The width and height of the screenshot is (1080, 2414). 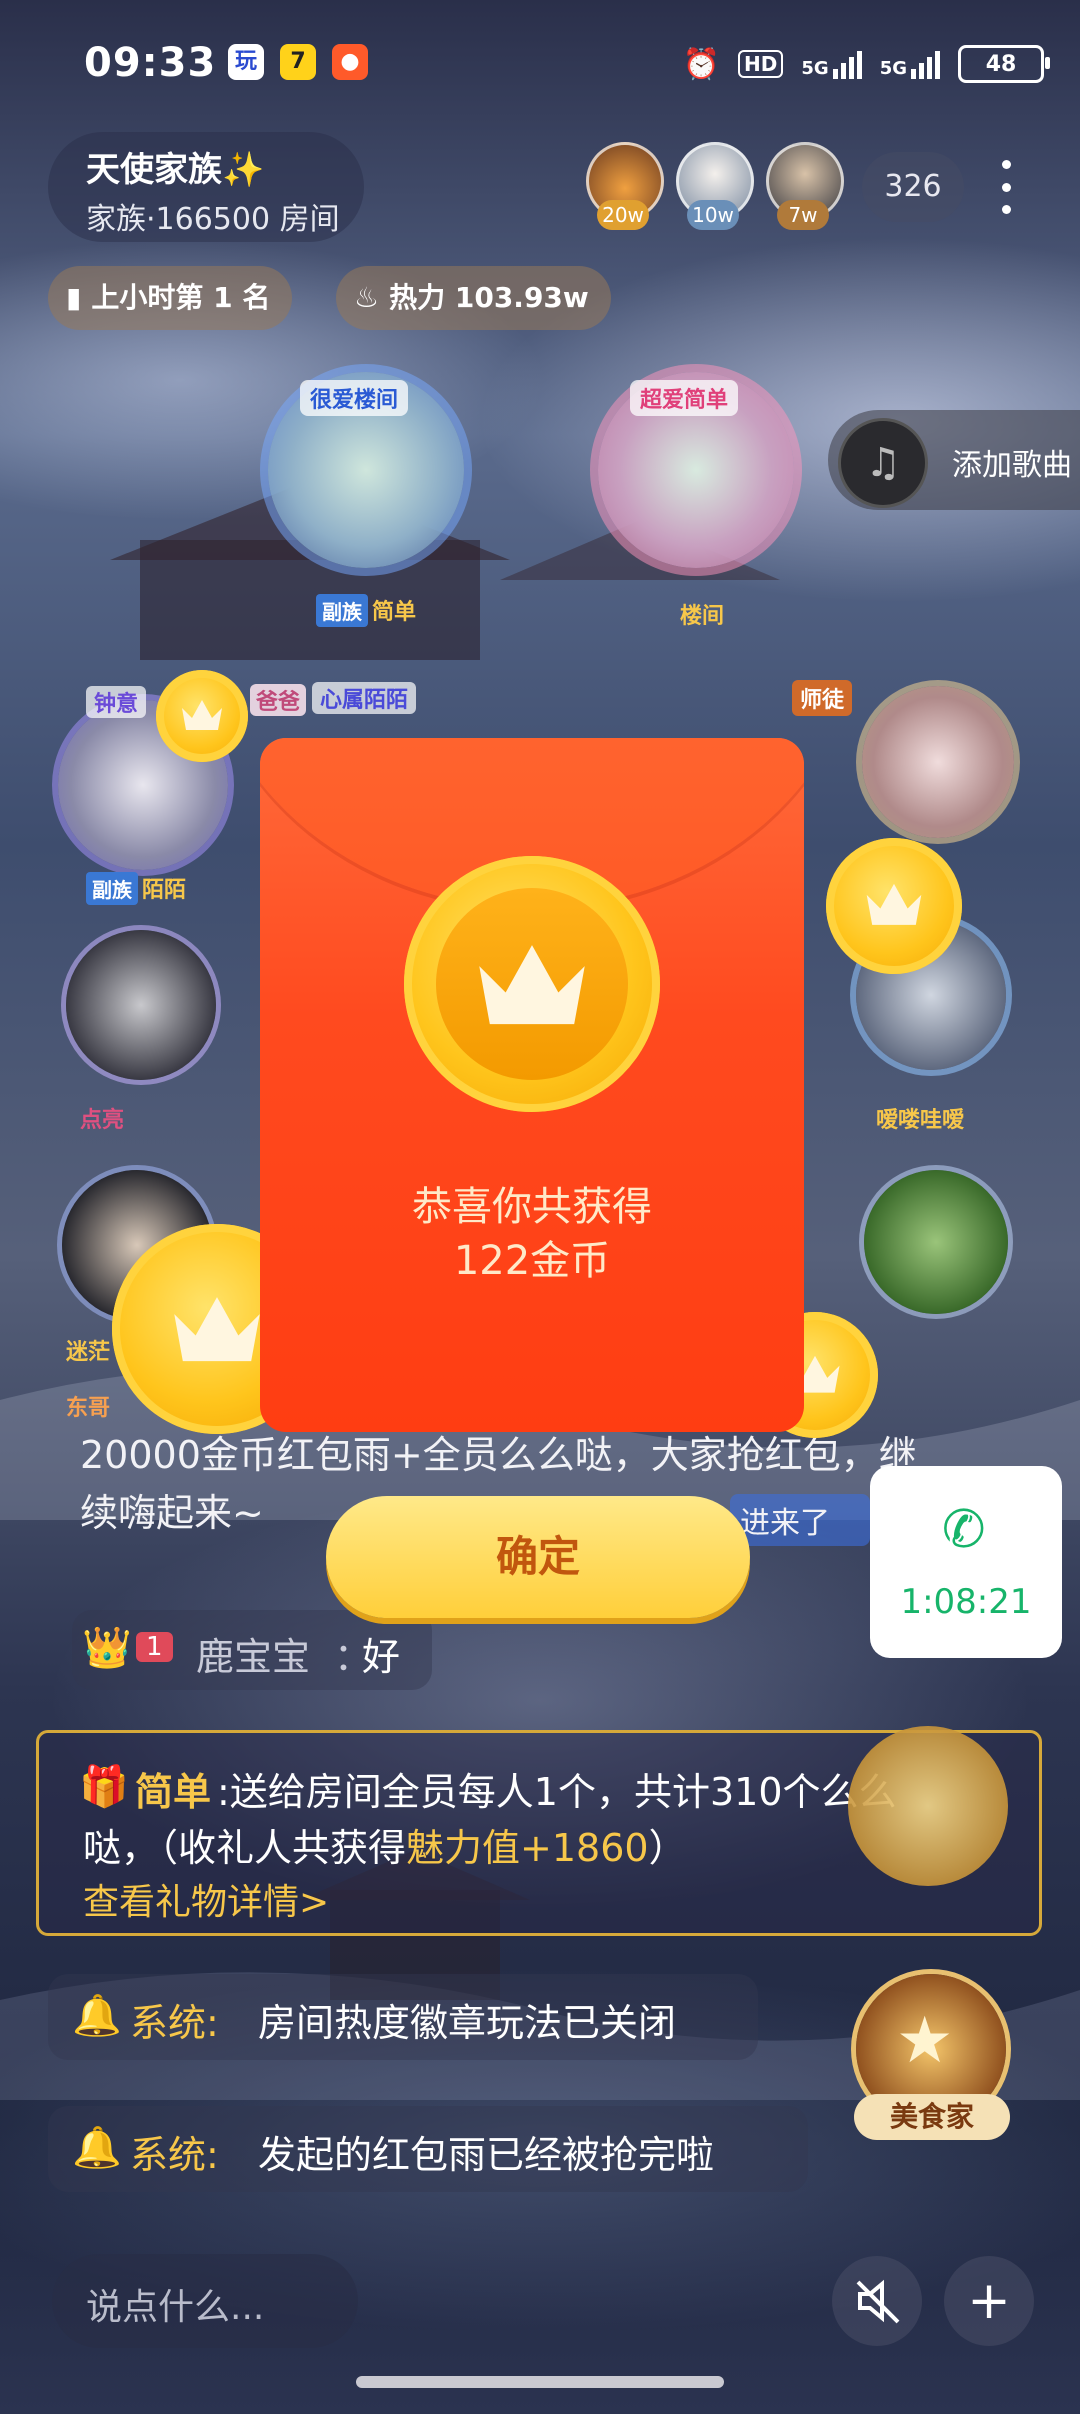 I want to click on gift-details-link: 查看礼物详情>, so click(x=206, y=1899).